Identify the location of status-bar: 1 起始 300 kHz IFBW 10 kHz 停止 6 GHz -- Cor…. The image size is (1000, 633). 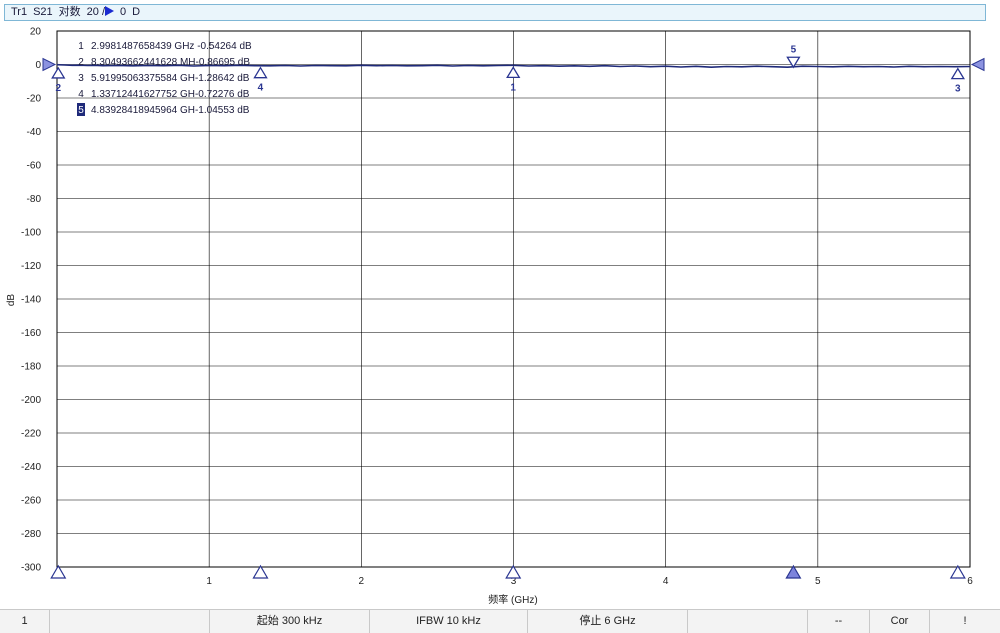
(500, 621).